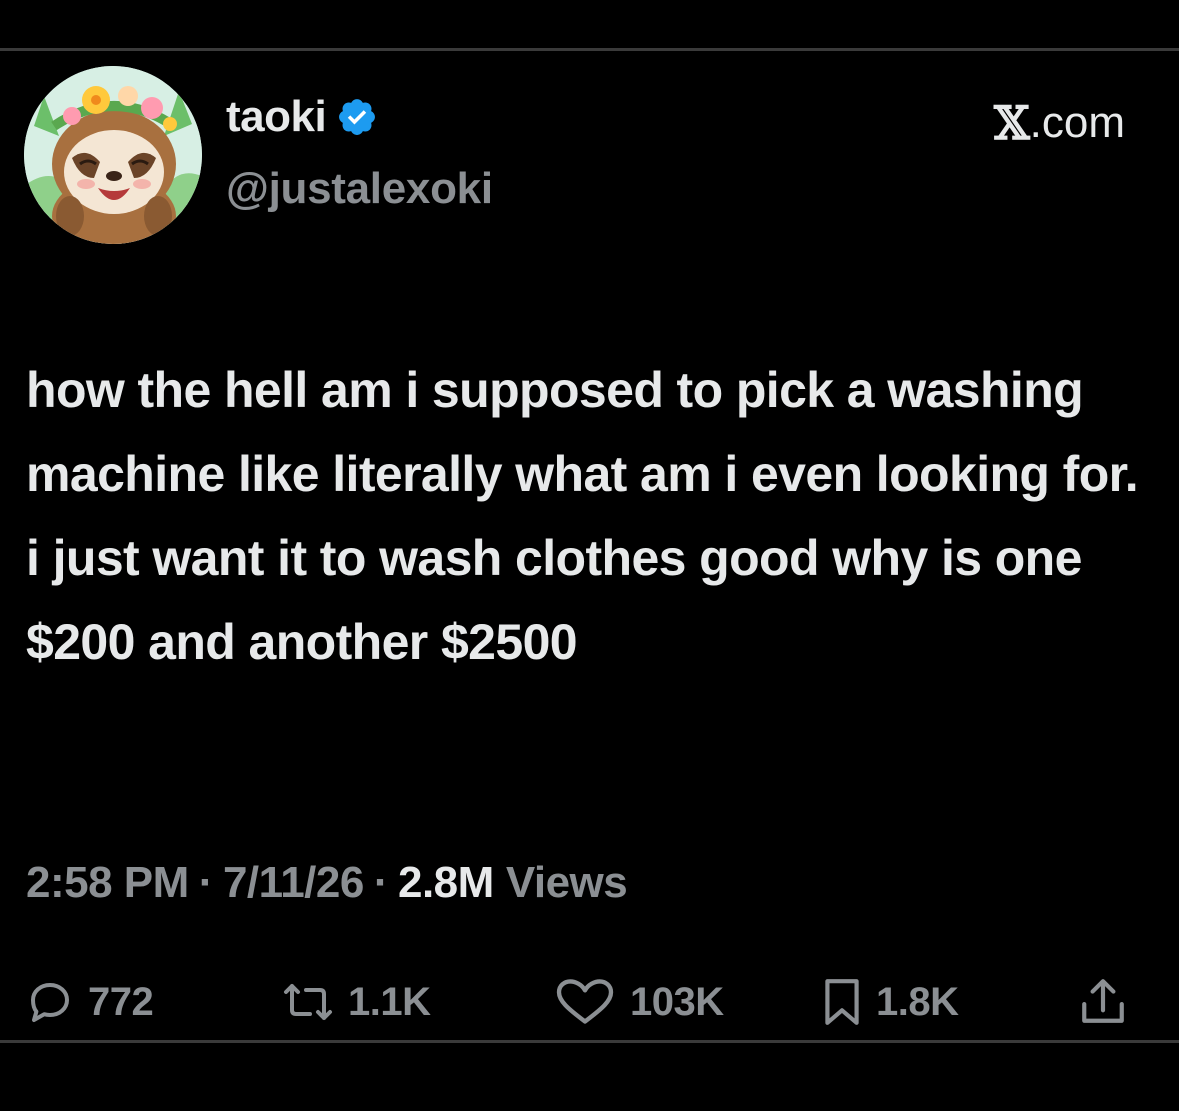 The height and width of the screenshot is (1111, 1179). Describe the element at coordinates (107, 883) in the screenshot. I see `tweet-time: 2:58 PM` at that location.